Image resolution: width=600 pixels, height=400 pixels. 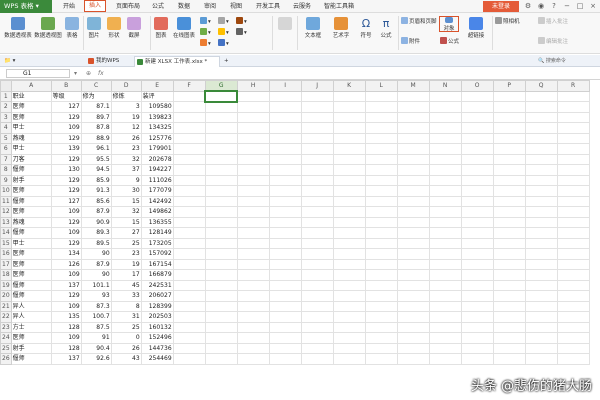 I want to click on cell-O17, so click(x=477, y=264).